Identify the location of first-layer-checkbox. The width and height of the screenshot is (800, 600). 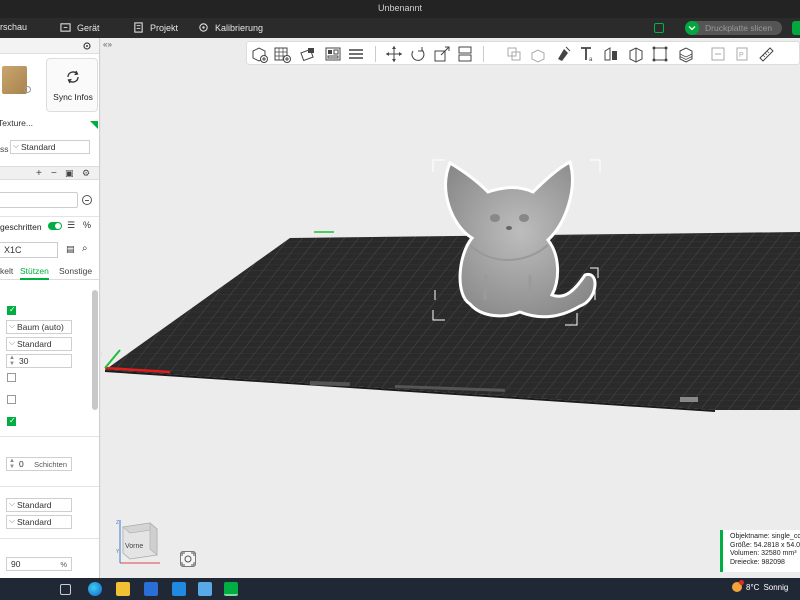
(11, 377).